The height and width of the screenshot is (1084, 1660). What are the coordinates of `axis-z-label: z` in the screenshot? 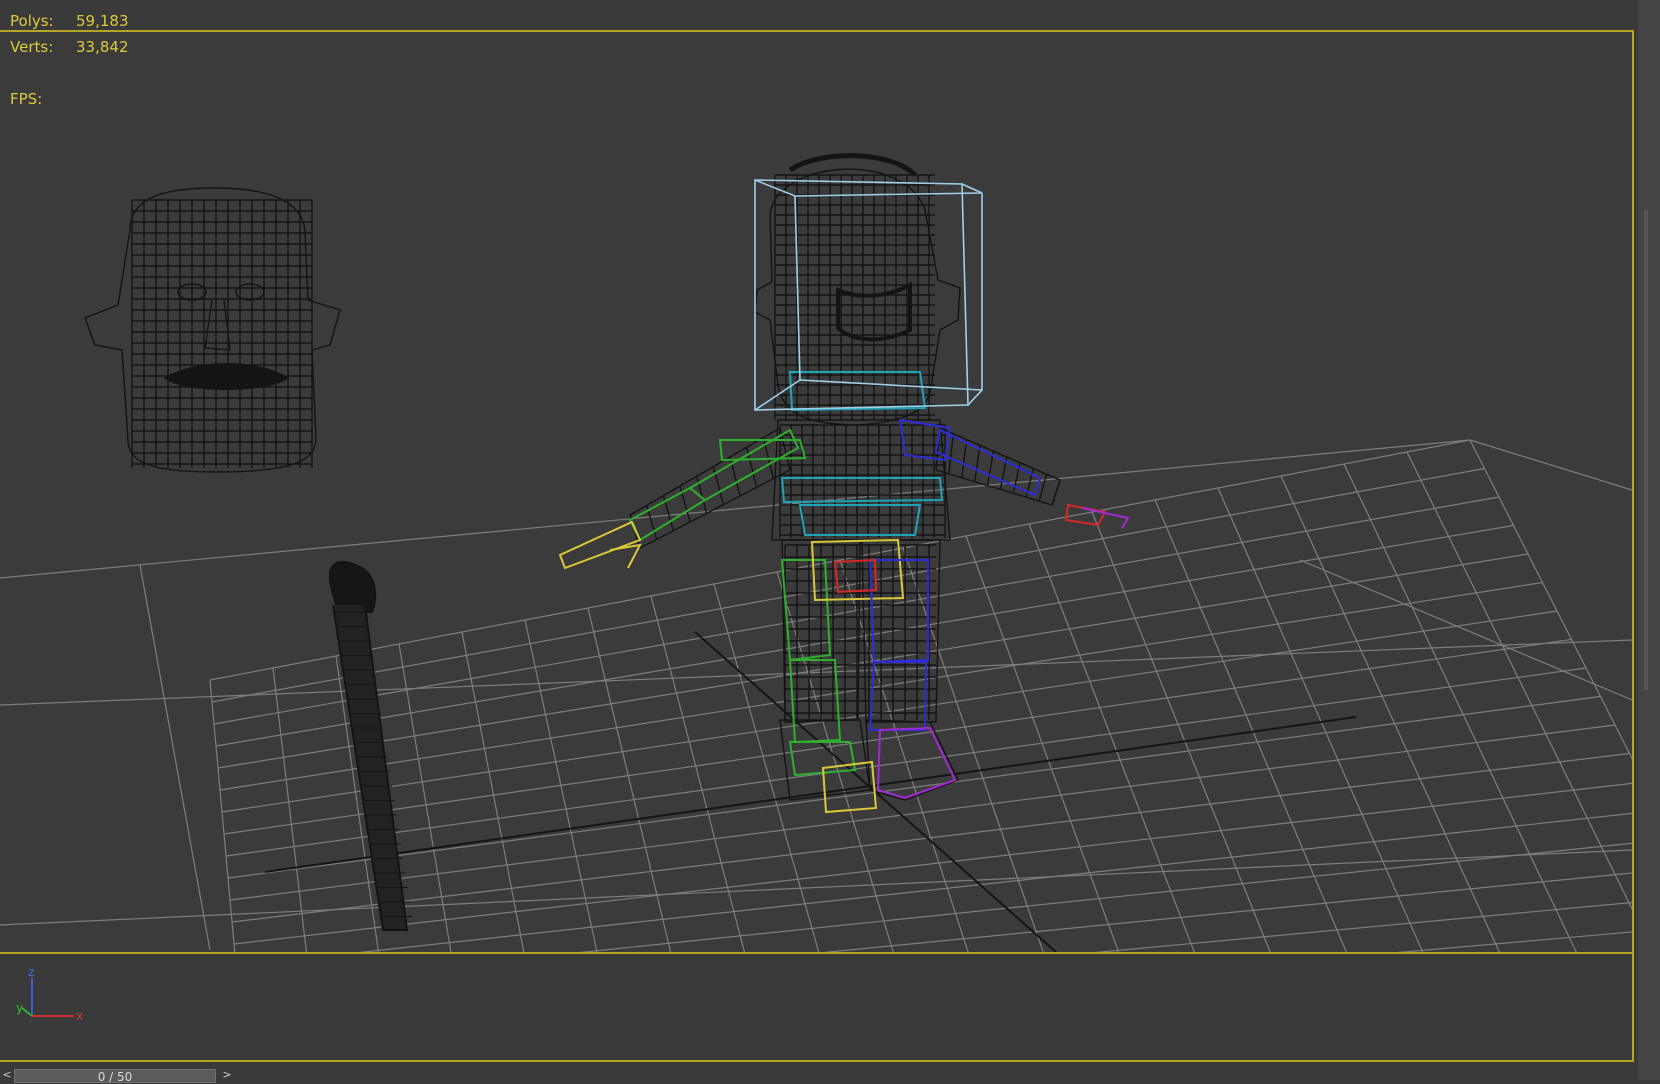 It's located at (31, 972).